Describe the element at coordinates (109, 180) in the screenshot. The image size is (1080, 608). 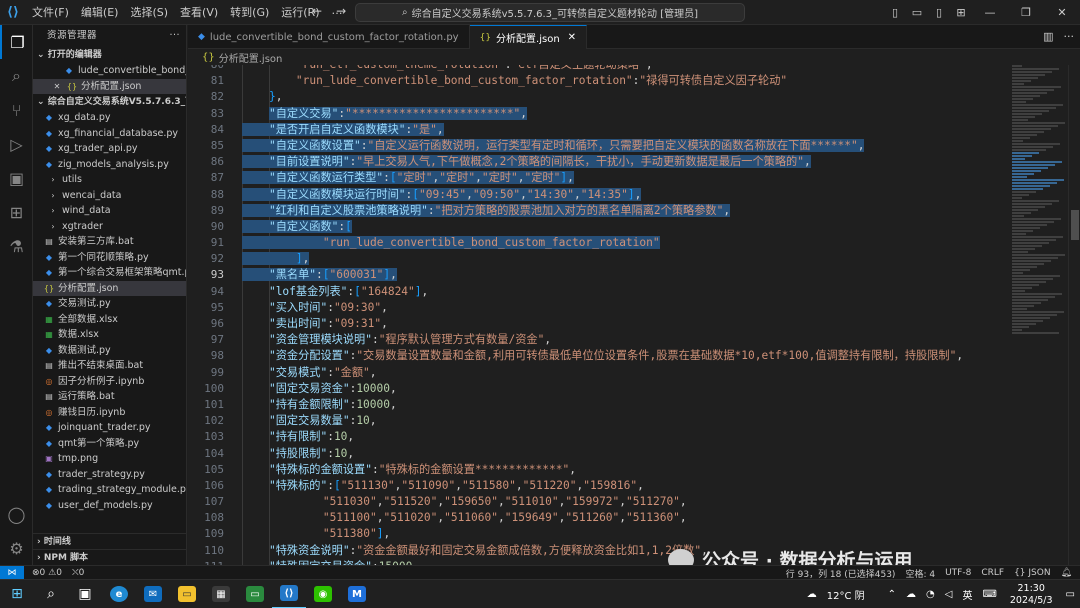
I see `folder-item: › utils` at that location.